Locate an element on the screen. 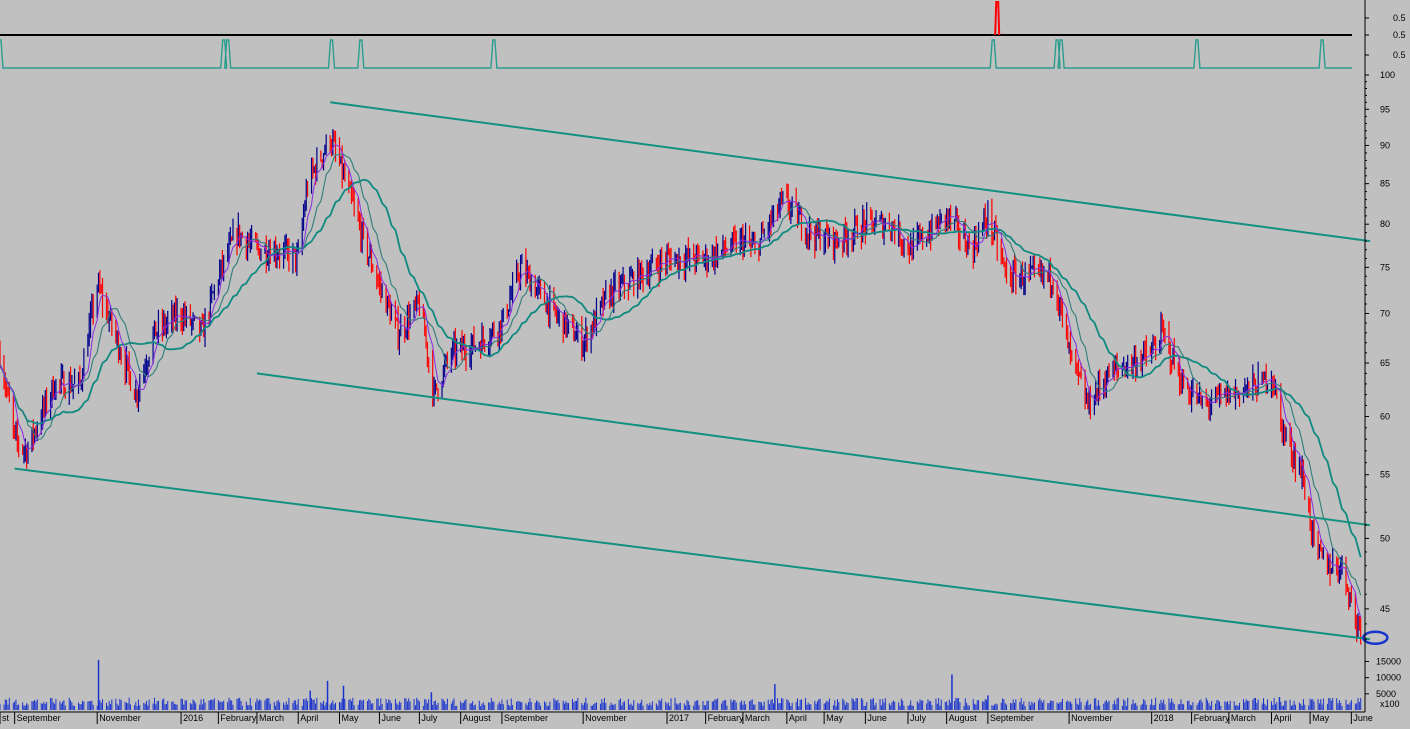 This screenshot has height=729, width=1410. volume-tick-label: 10000 is located at coordinates (1388, 678).